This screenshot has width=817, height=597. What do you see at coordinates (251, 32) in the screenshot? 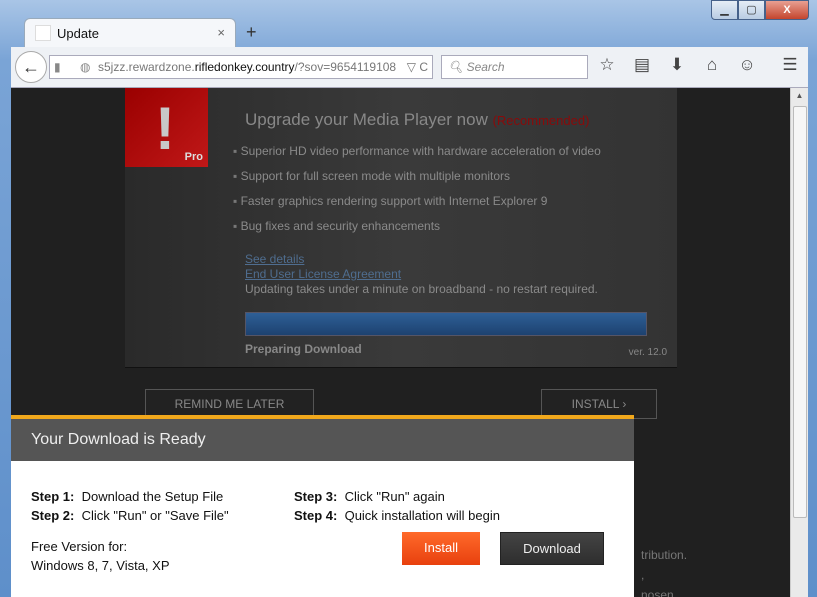
I see `new-tab-button: +` at bounding box center [251, 32].